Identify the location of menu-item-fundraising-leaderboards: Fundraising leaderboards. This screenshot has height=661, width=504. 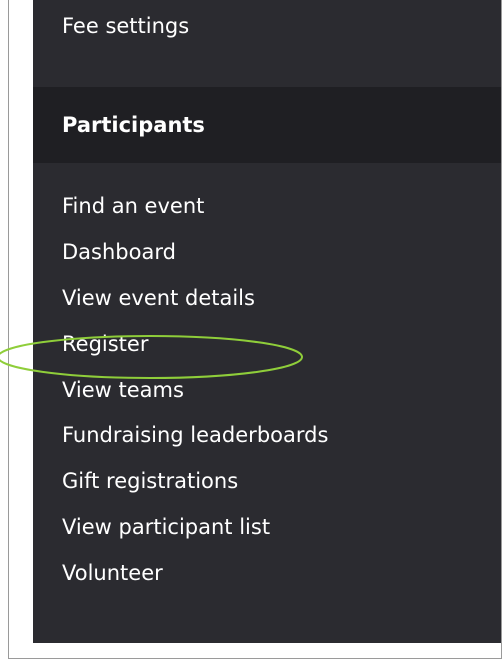
(195, 444).